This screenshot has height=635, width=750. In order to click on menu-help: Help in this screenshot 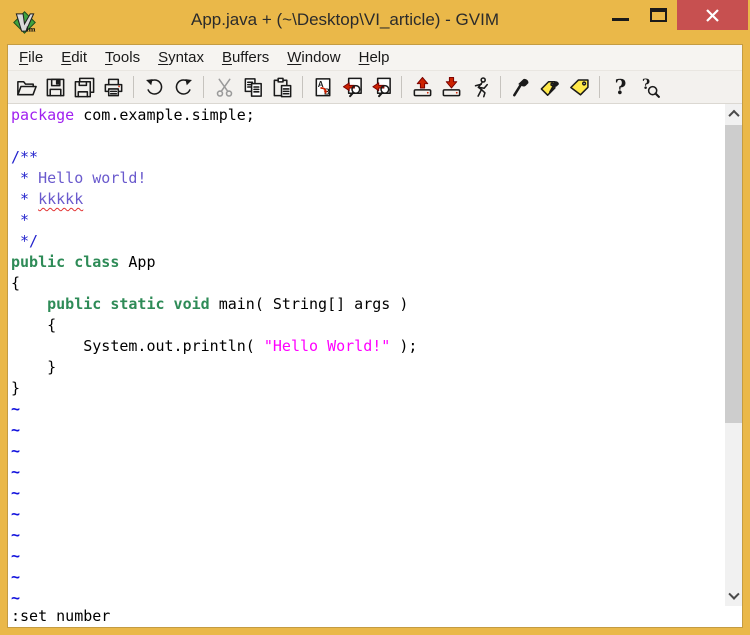, I will do `click(374, 57)`.